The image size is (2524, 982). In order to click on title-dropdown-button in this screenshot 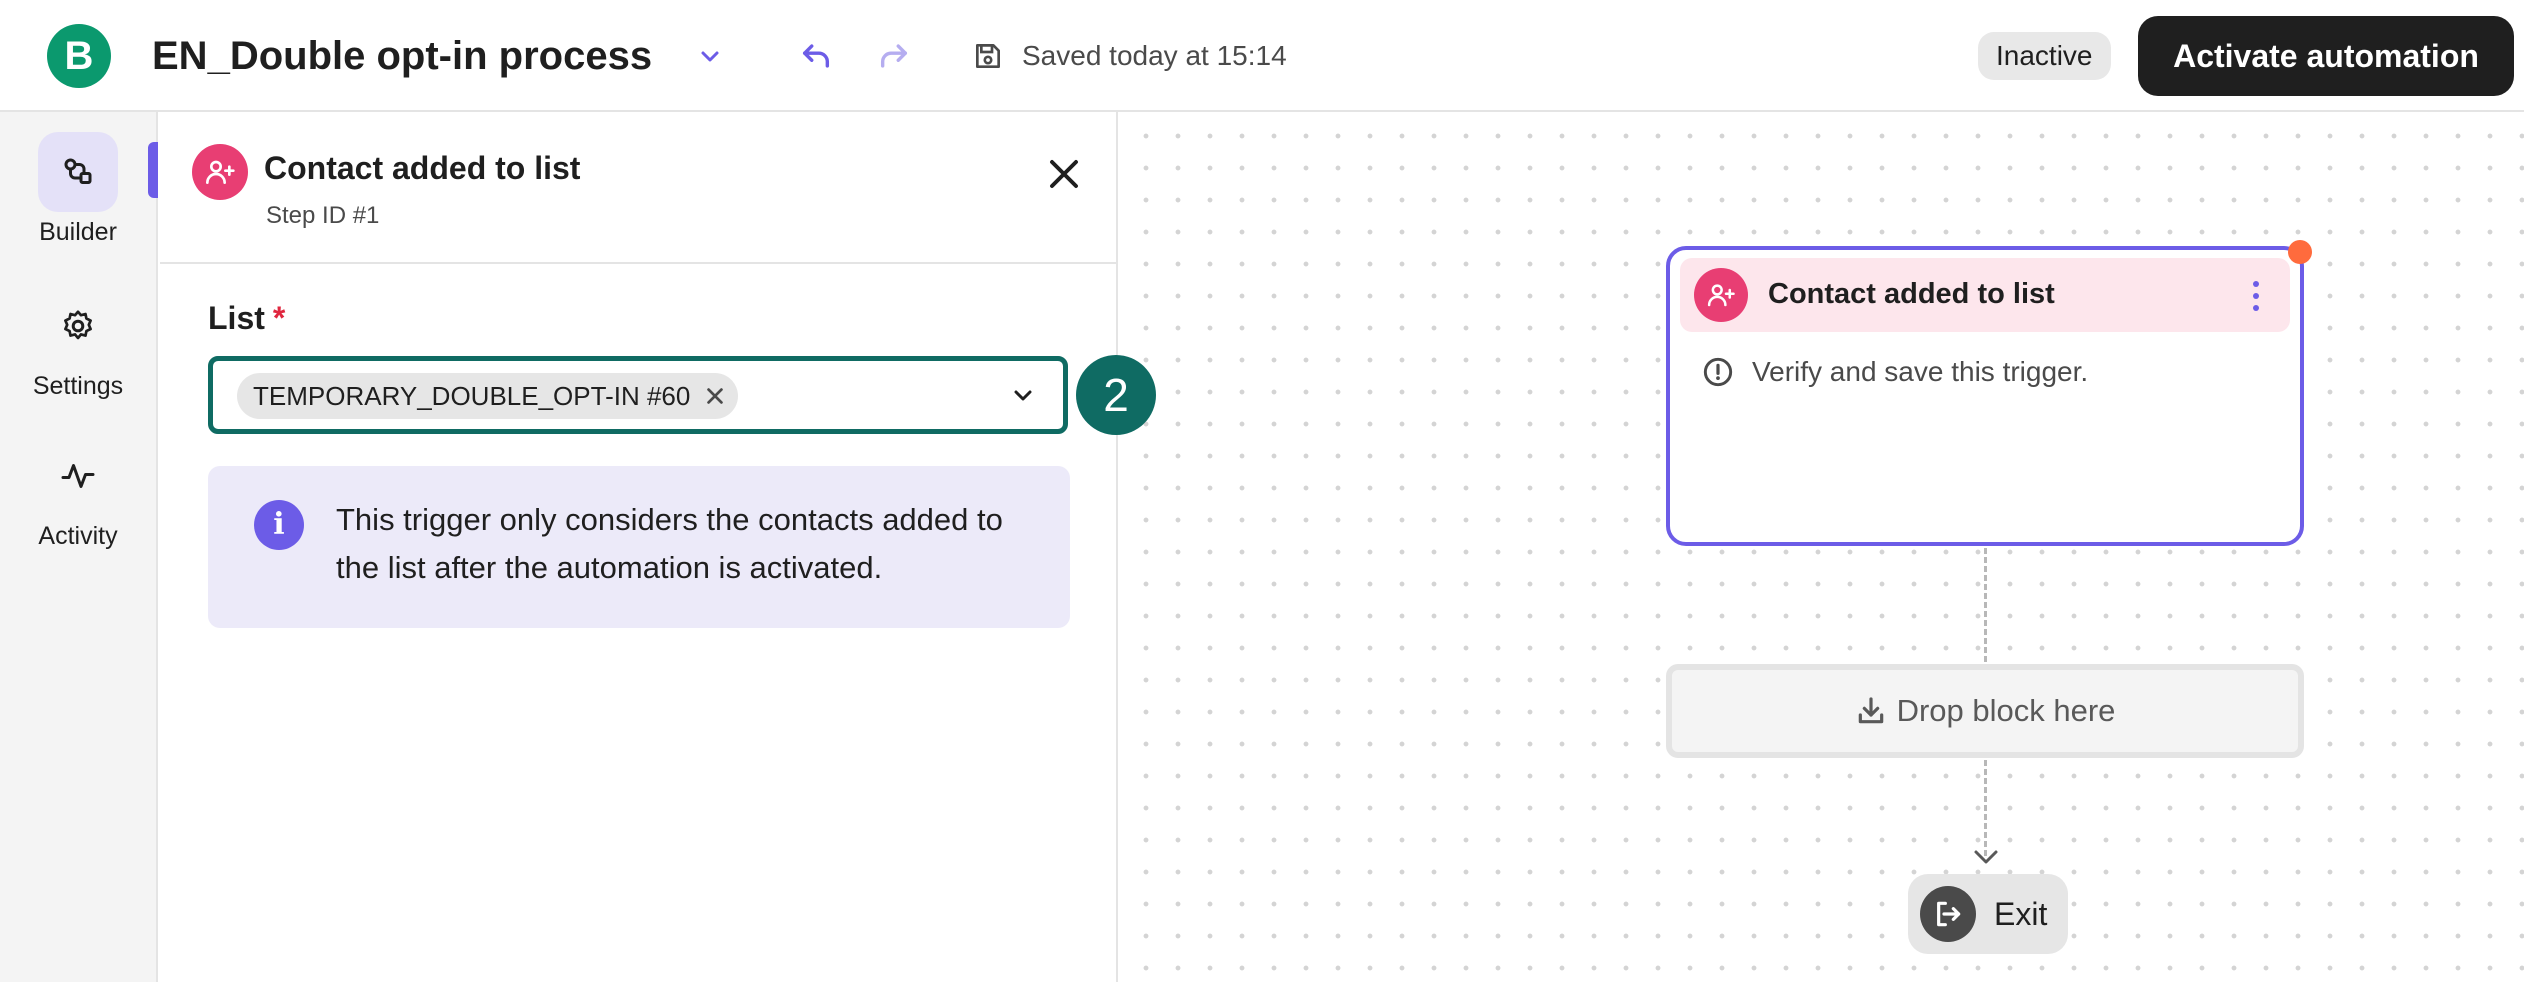, I will do `click(710, 56)`.